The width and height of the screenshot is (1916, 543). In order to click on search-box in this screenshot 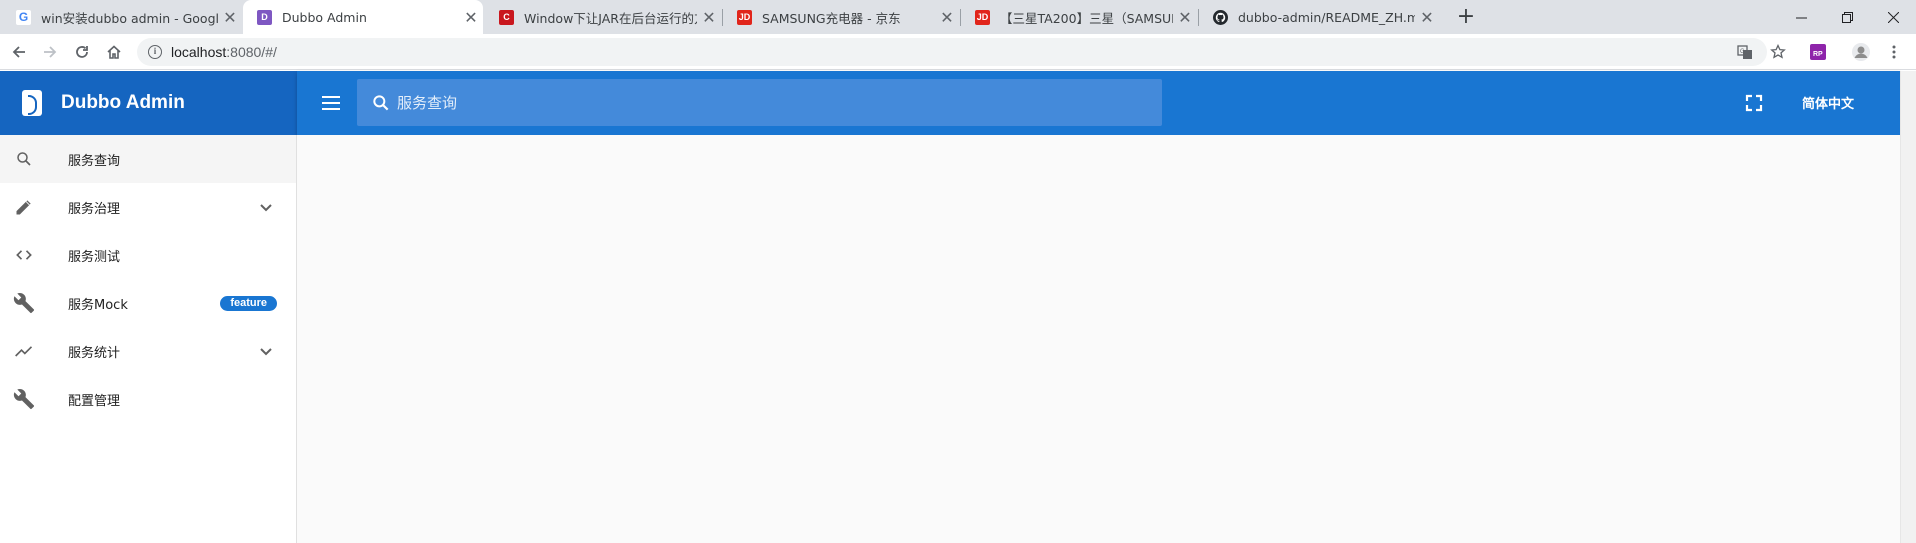, I will do `click(759, 102)`.